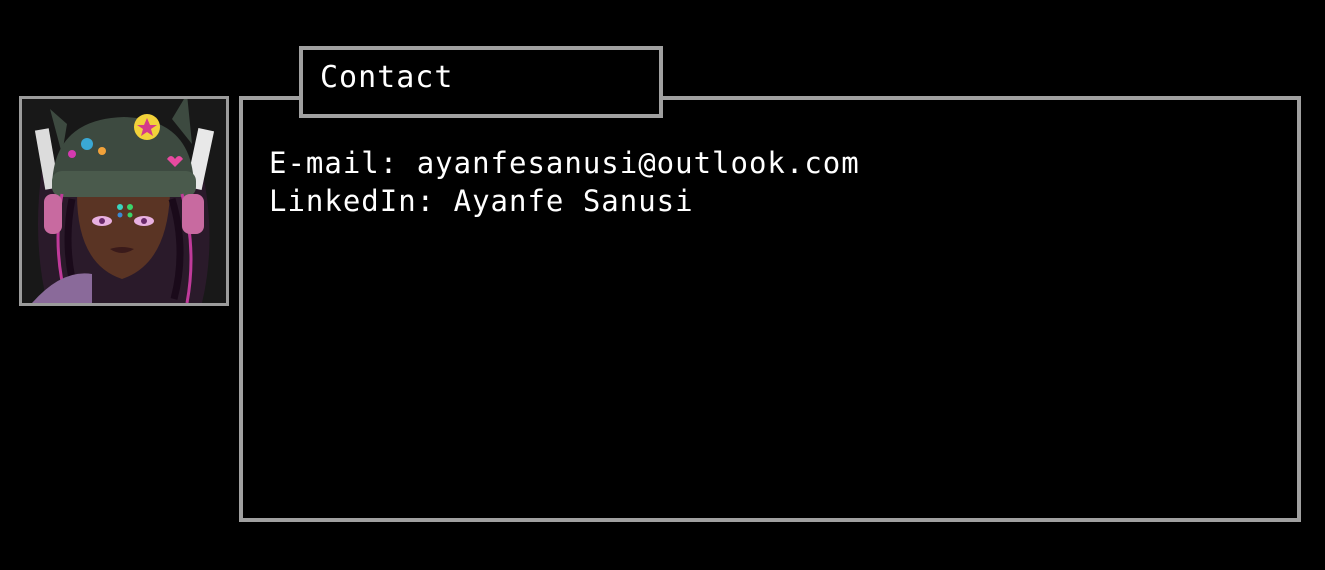 The image size is (1325, 570). I want to click on character-portrait, so click(124, 201).